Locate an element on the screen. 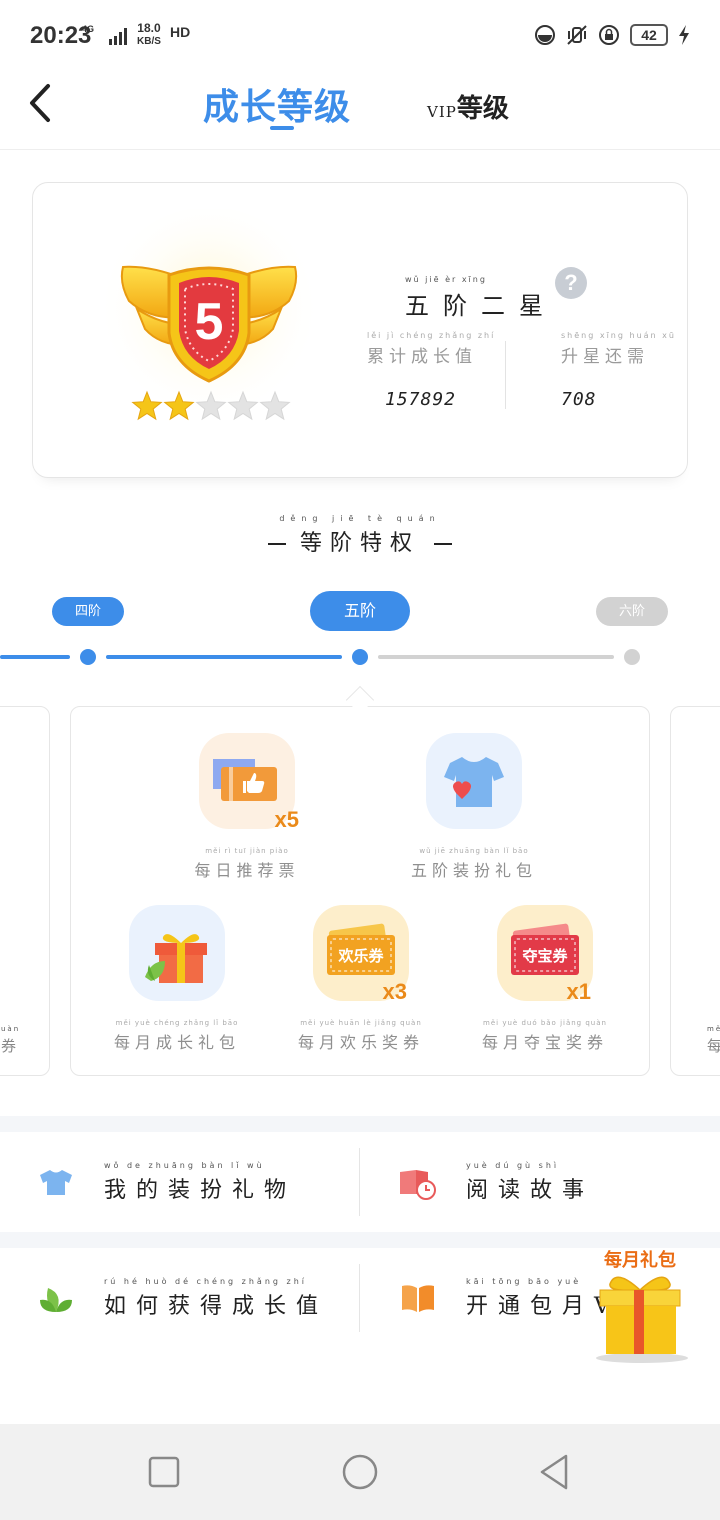 Image resolution: width=720 pixels, height=1520 pixels. menu-pinyin: yuè dú gù shì is located at coordinates (513, 1165).